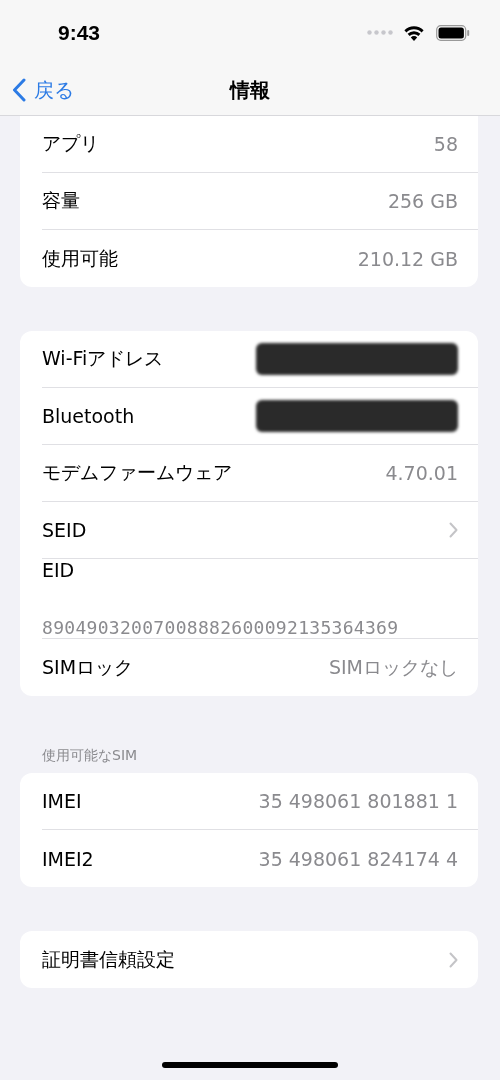 The image size is (500, 1080). Describe the element at coordinates (445, 144) in the screenshot. I see `row-value: 58` at that location.